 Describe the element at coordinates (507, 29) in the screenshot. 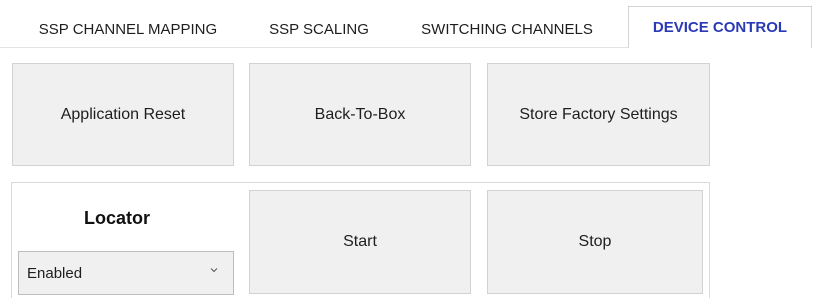

I see `tab-switching-channels: SWITCHING CHANNELS` at that location.